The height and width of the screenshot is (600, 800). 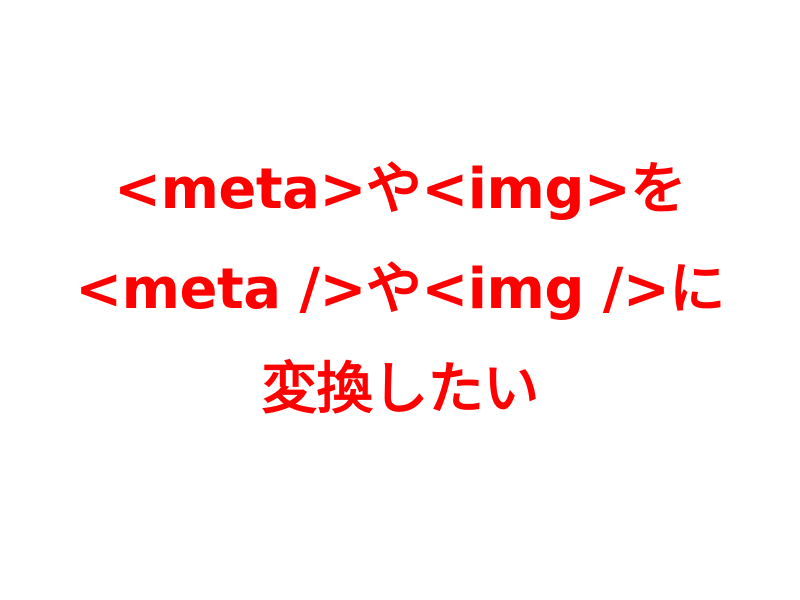 What do you see at coordinates (400, 389) in the screenshot?
I see `title-line-3: 変換したい` at bounding box center [400, 389].